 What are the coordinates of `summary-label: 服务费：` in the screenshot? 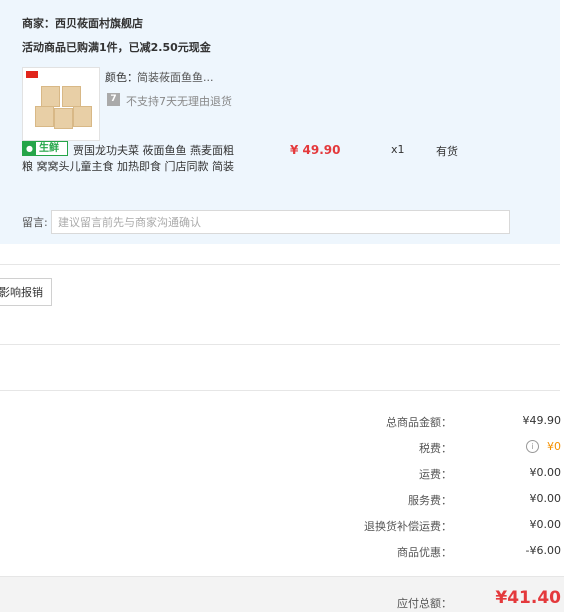 It's located at (430, 500).